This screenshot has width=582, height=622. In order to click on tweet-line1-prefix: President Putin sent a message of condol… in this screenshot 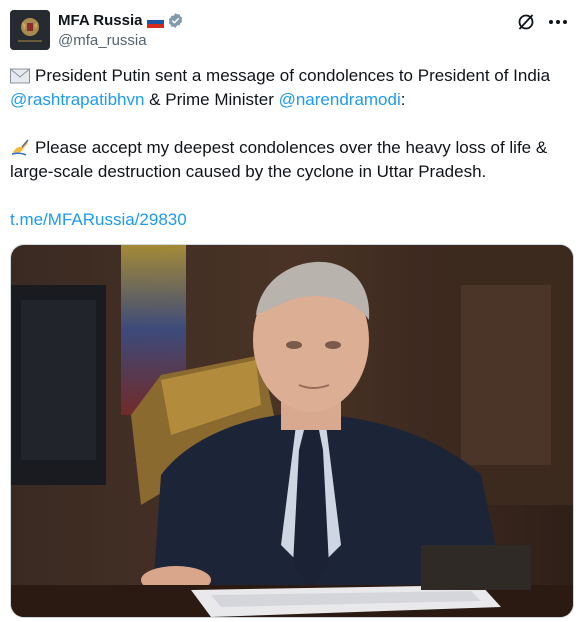, I will do `click(293, 75)`.